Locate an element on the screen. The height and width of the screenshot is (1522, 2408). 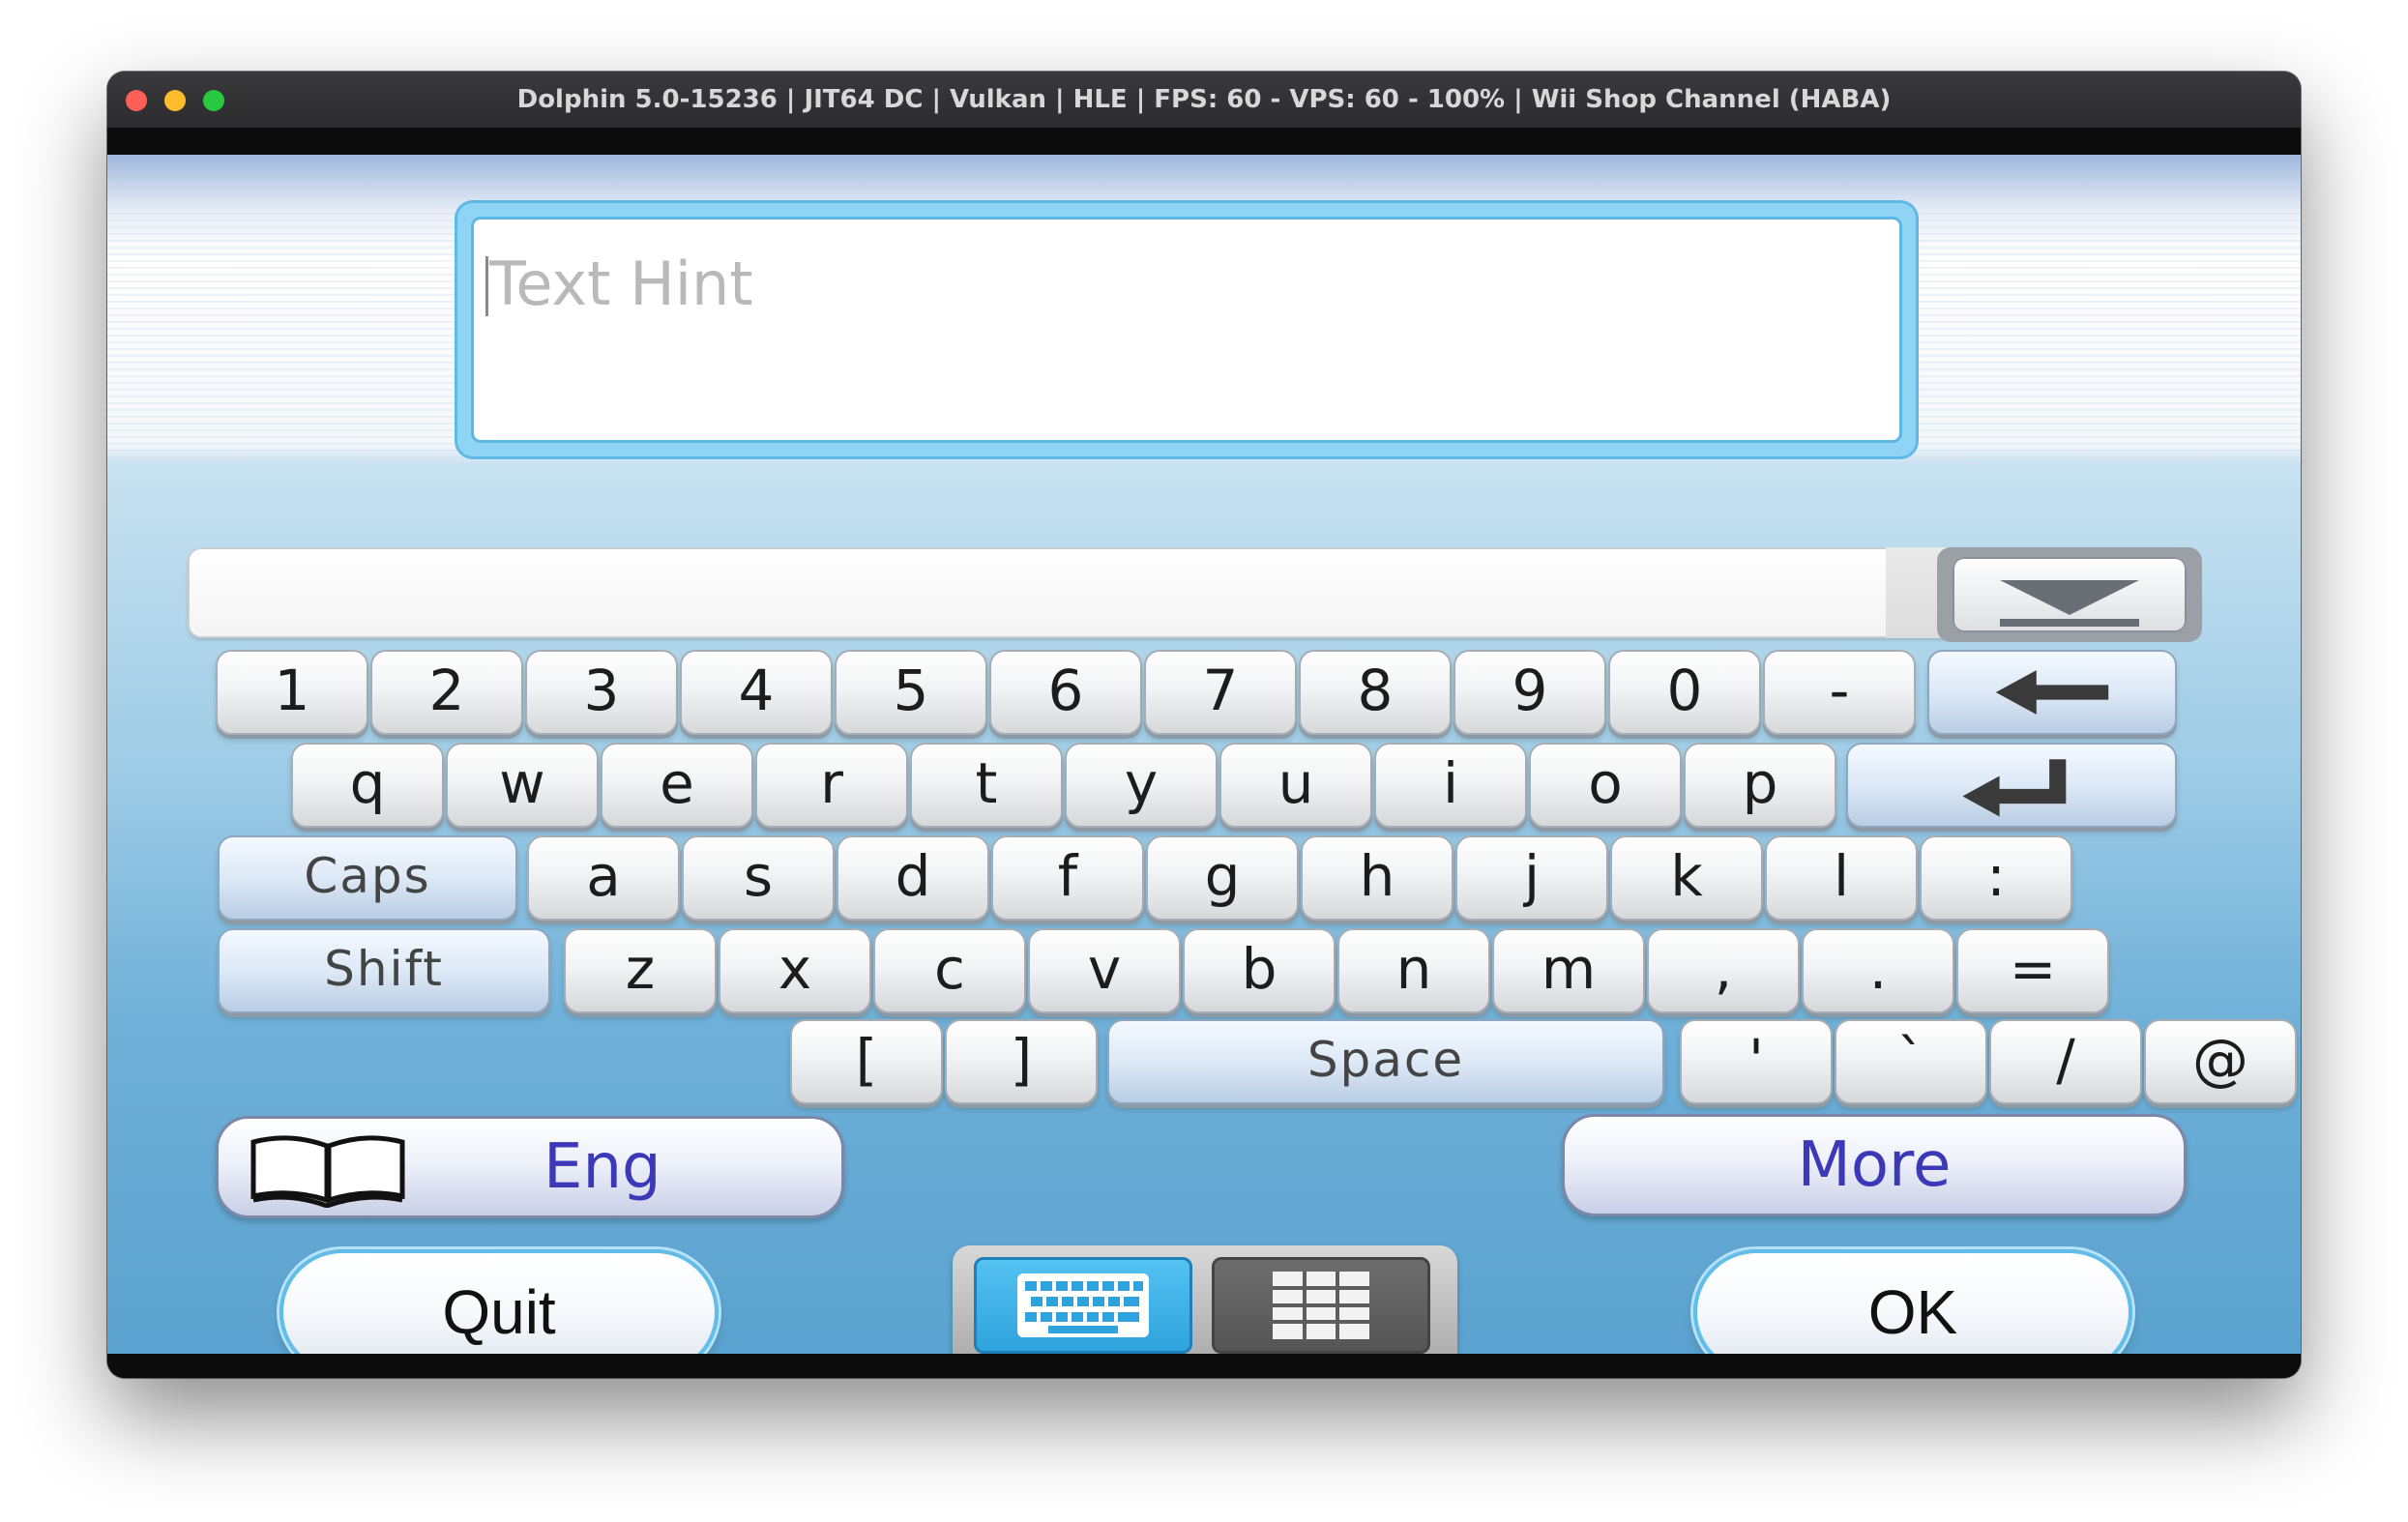
key-n: n is located at coordinates (1413, 970).